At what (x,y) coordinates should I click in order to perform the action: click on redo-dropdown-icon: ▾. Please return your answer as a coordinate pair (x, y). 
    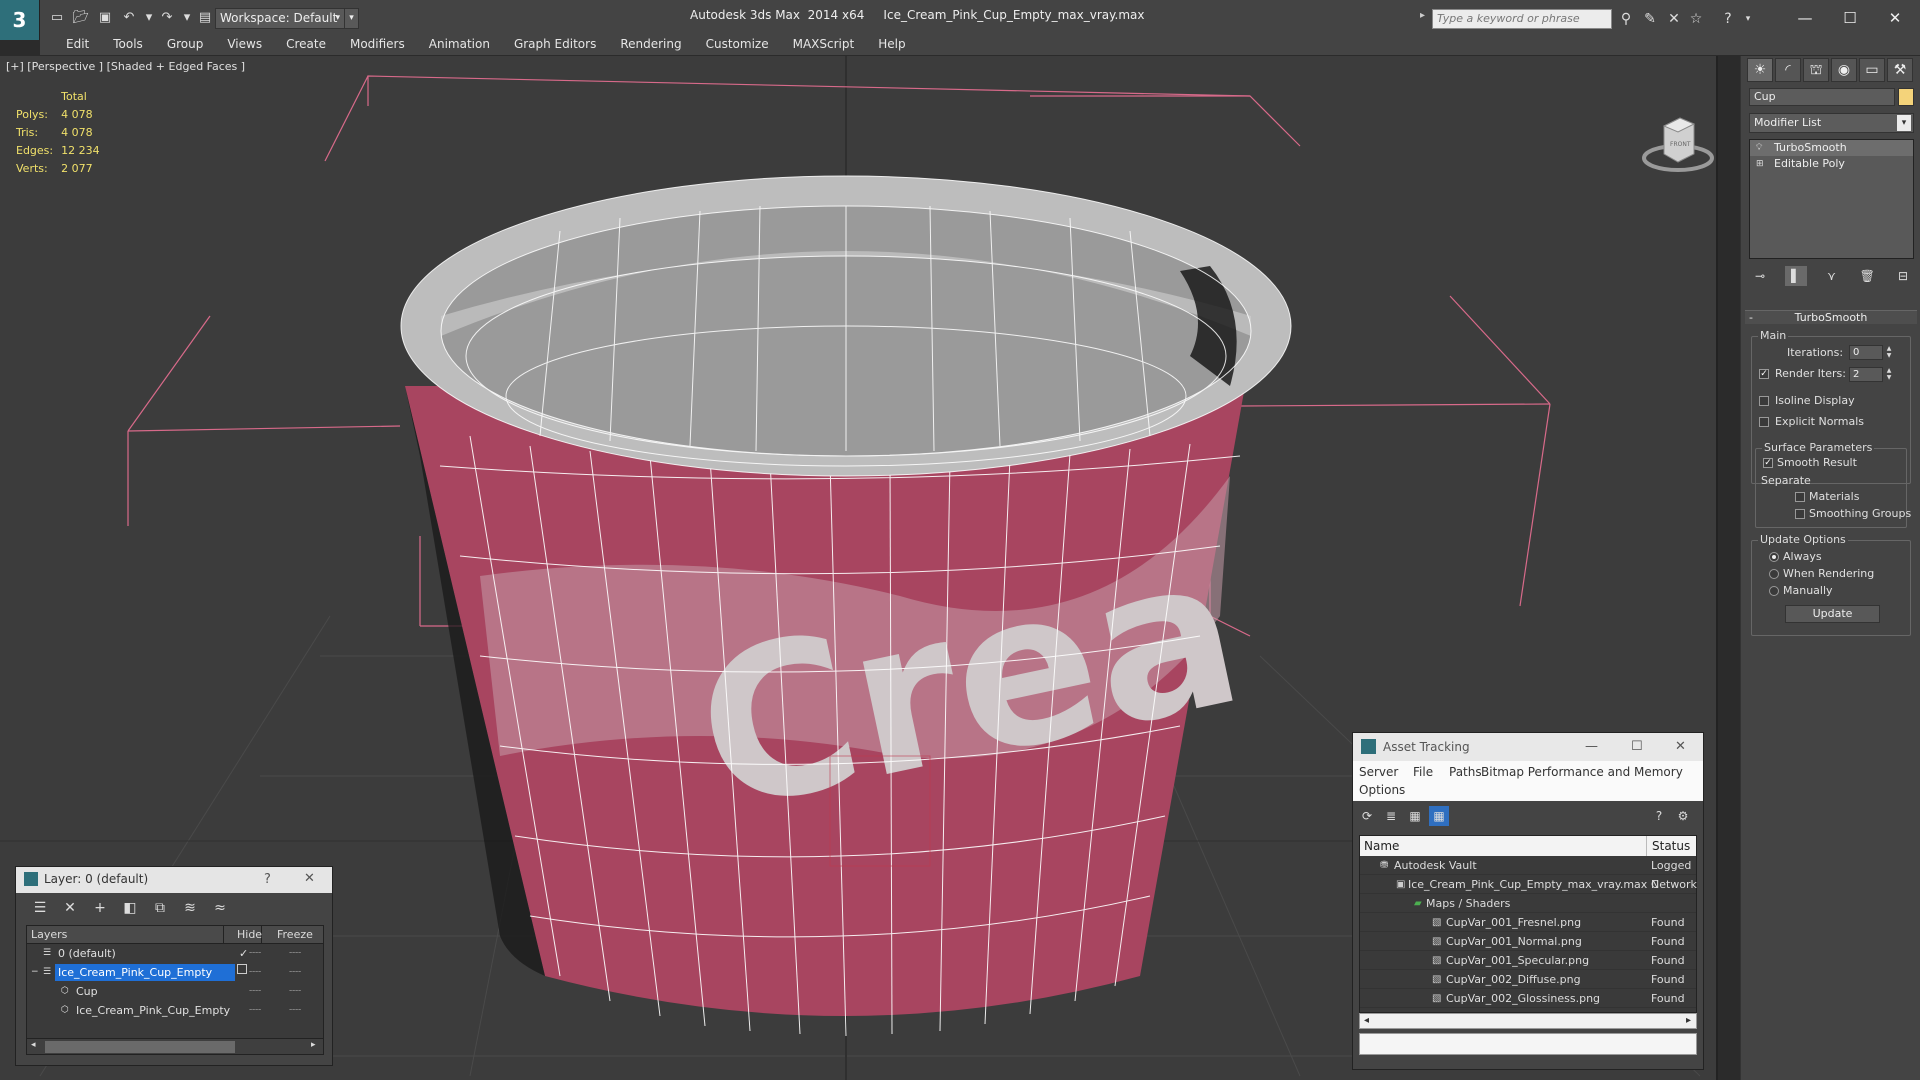
    Looking at the image, I should click on (187, 18).